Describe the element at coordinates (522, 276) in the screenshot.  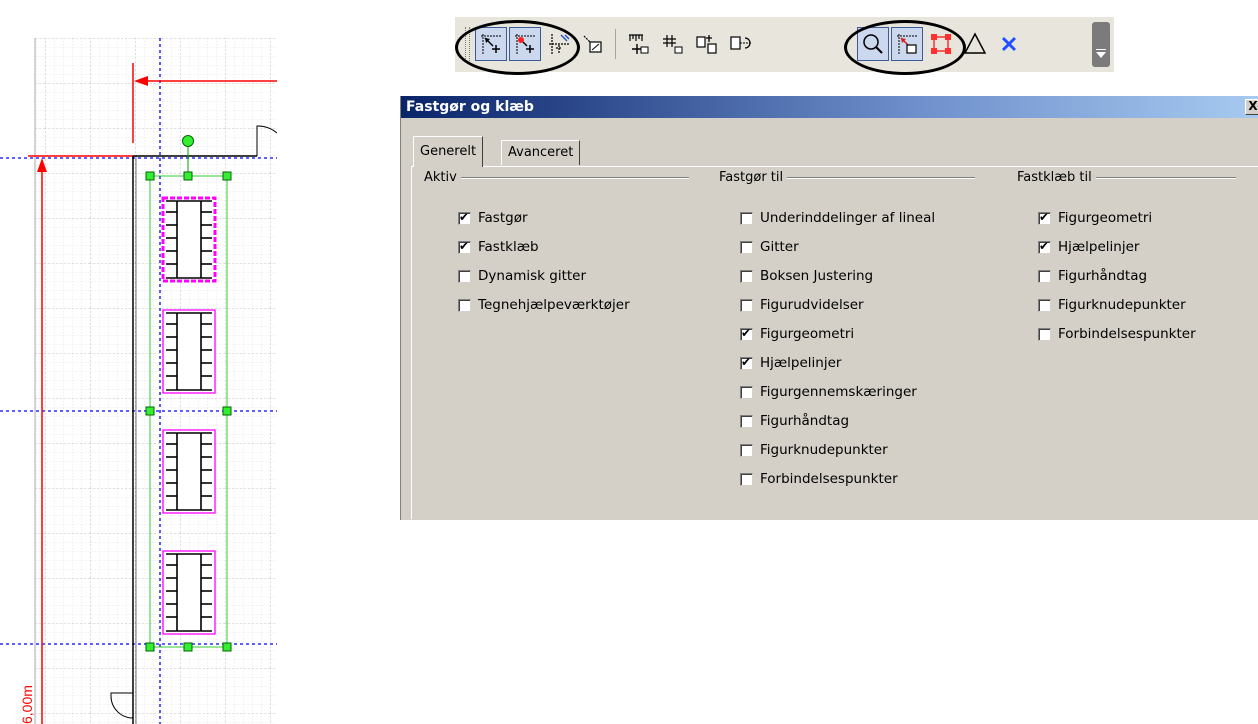
I see `checkbox-dynamisk-gitter: Dynamisk gitter` at that location.